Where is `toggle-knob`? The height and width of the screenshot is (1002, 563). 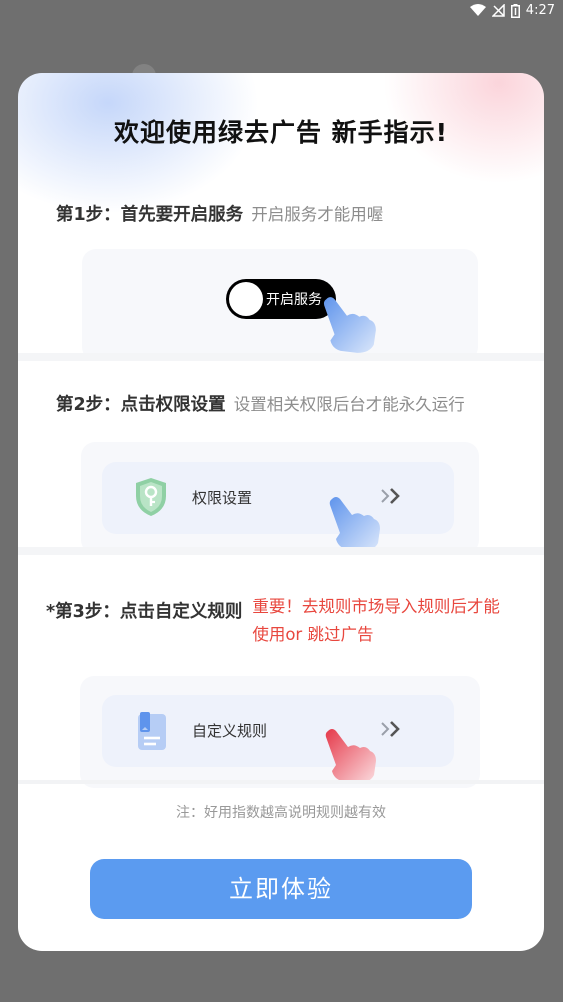
toggle-knob is located at coordinates (246, 299).